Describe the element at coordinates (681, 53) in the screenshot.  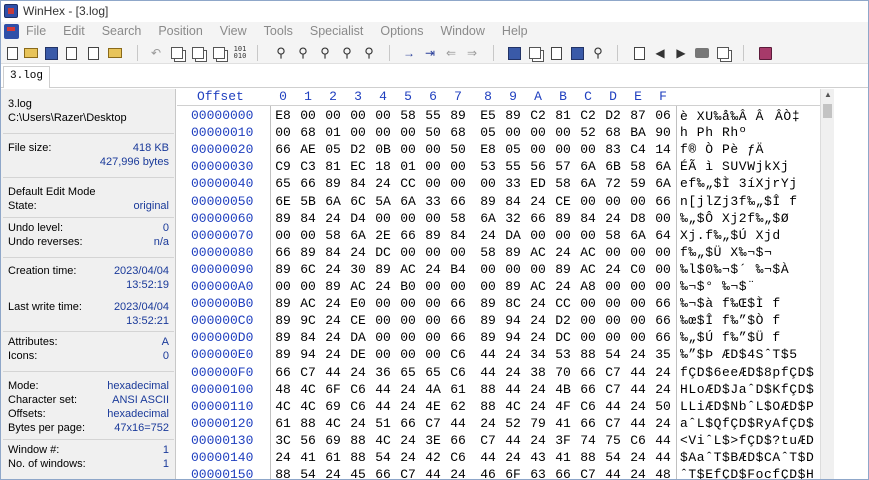
I see `next-icon: ▶` at that location.